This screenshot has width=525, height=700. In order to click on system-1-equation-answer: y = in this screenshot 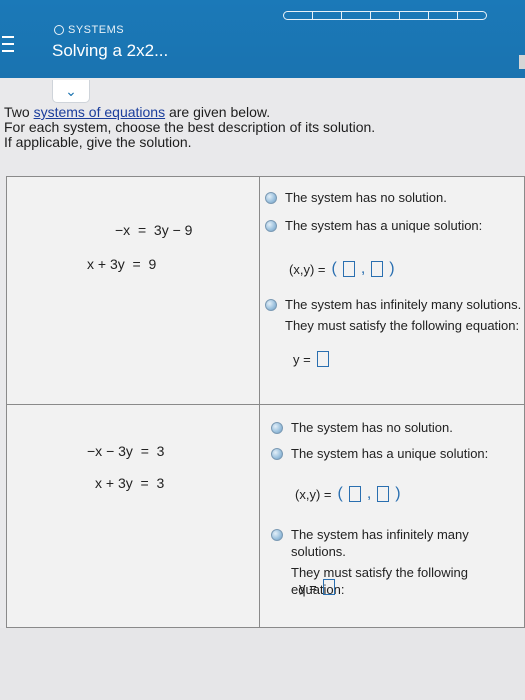, I will do `click(311, 359)`.